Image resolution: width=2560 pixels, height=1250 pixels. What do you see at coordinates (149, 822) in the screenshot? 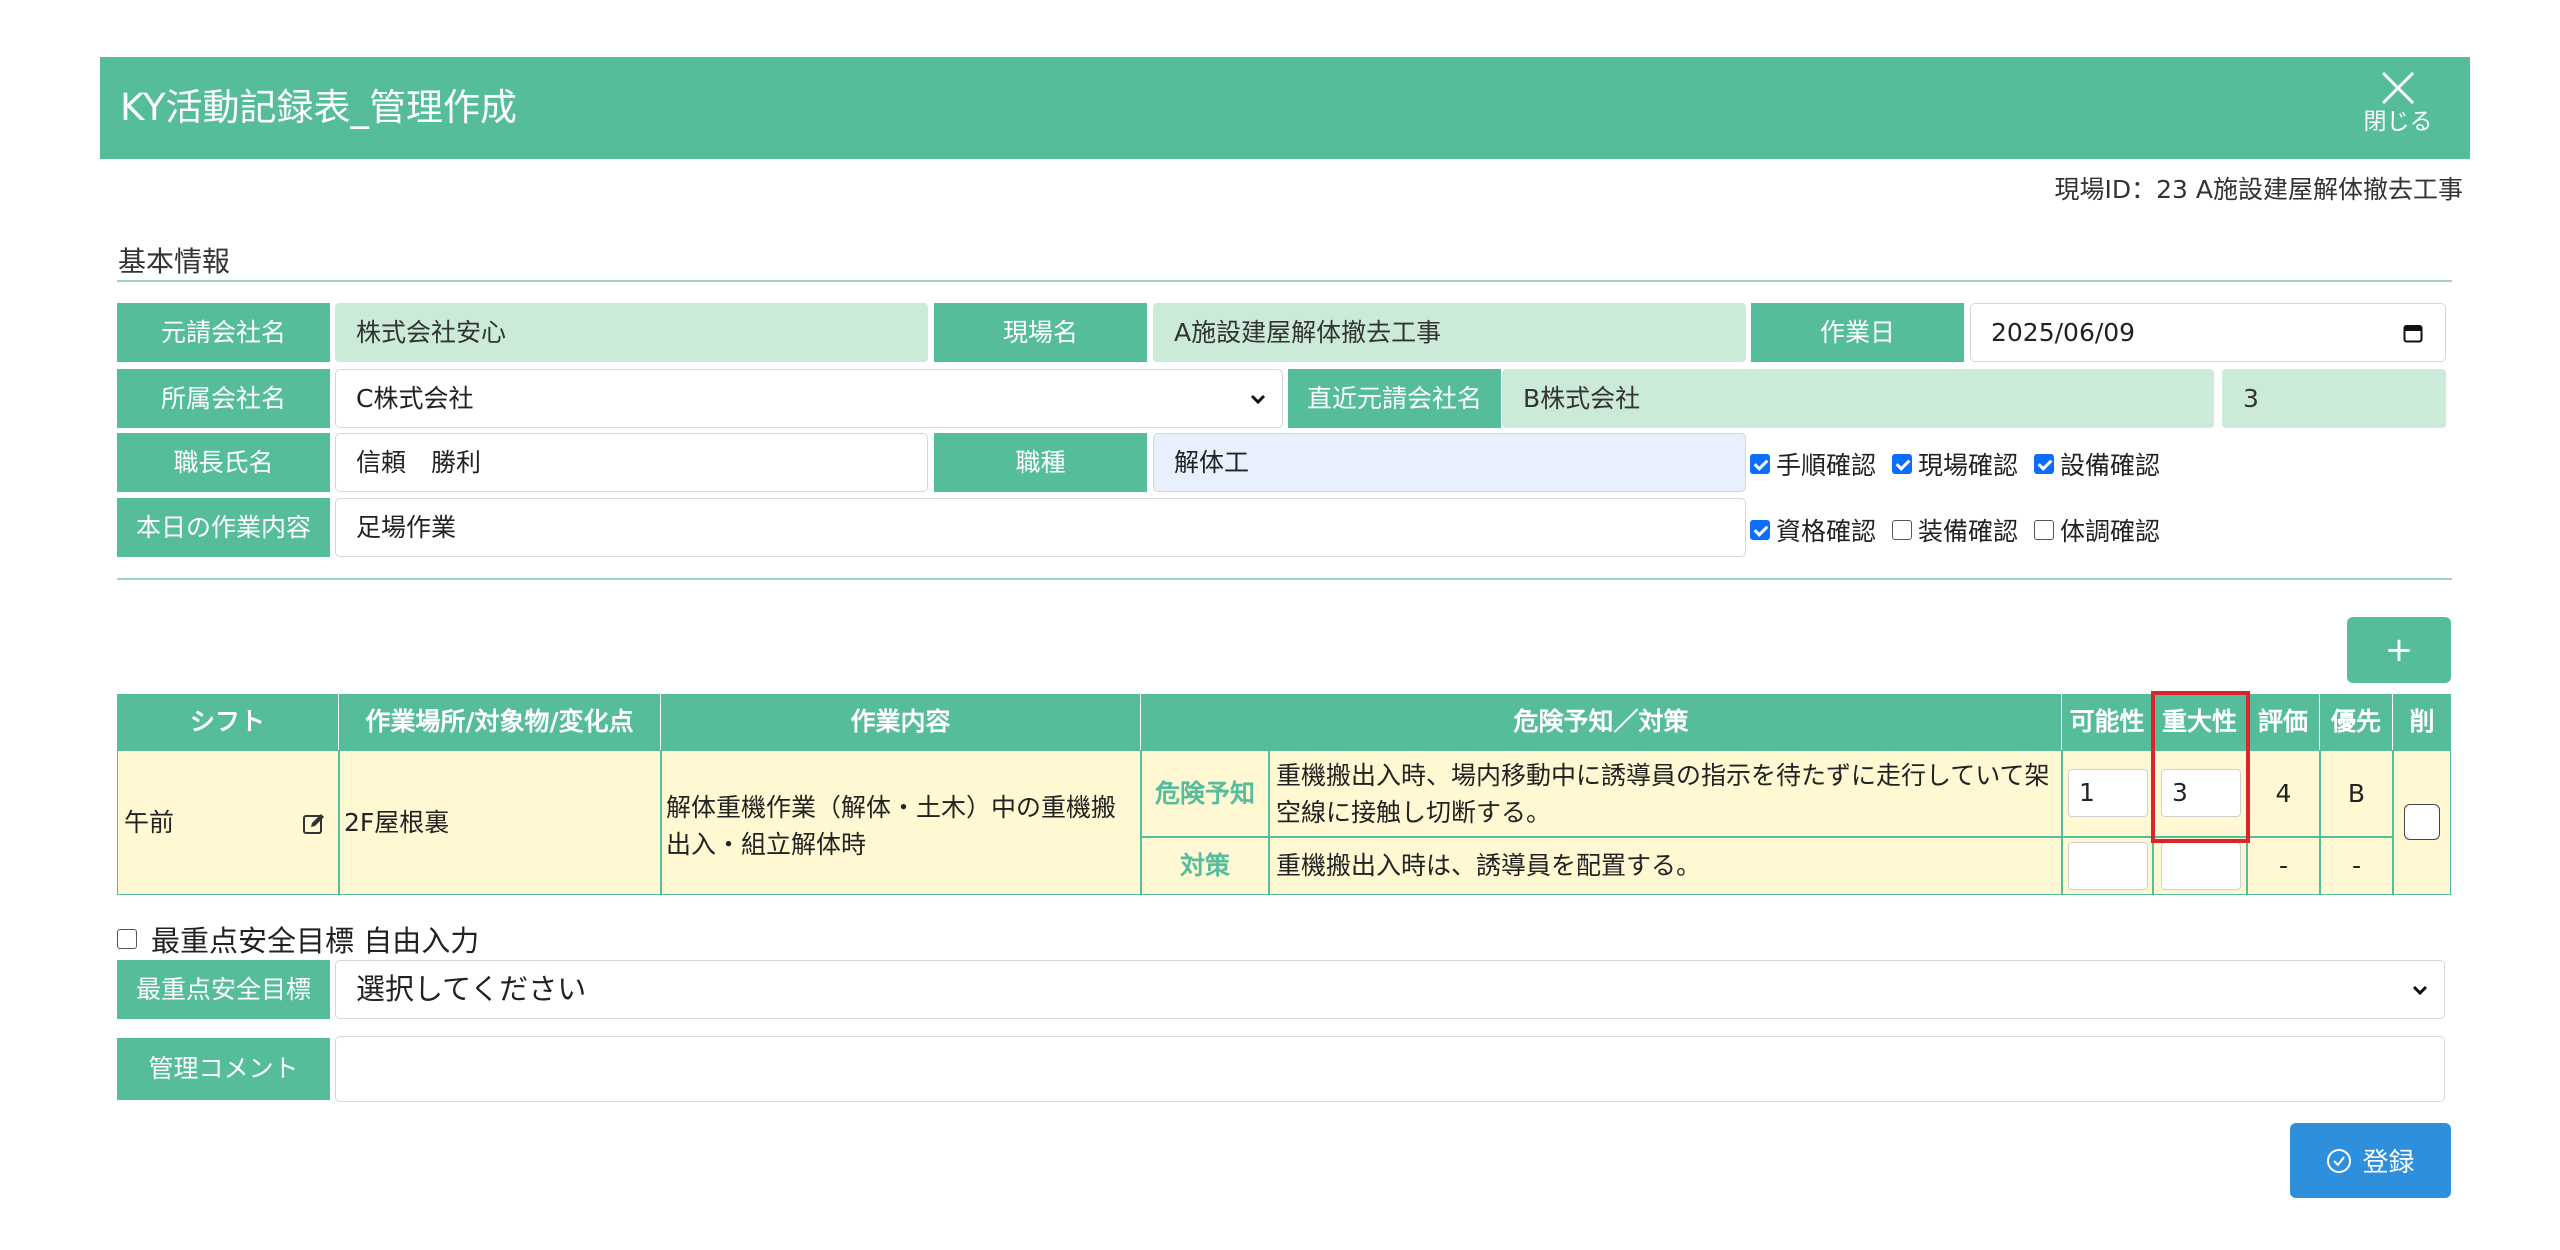
I see `shift-value: 午前` at bounding box center [149, 822].